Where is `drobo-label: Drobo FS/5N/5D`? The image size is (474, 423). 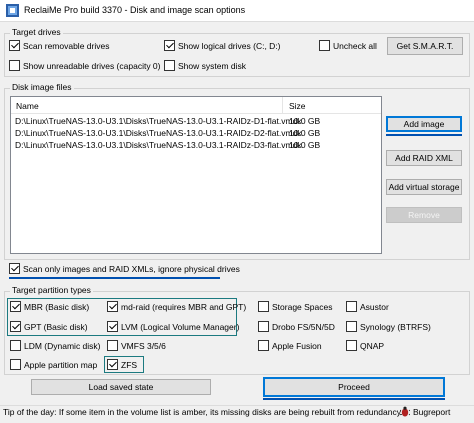 drobo-label: Drobo FS/5N/5D is located at coordinates (303, 326).